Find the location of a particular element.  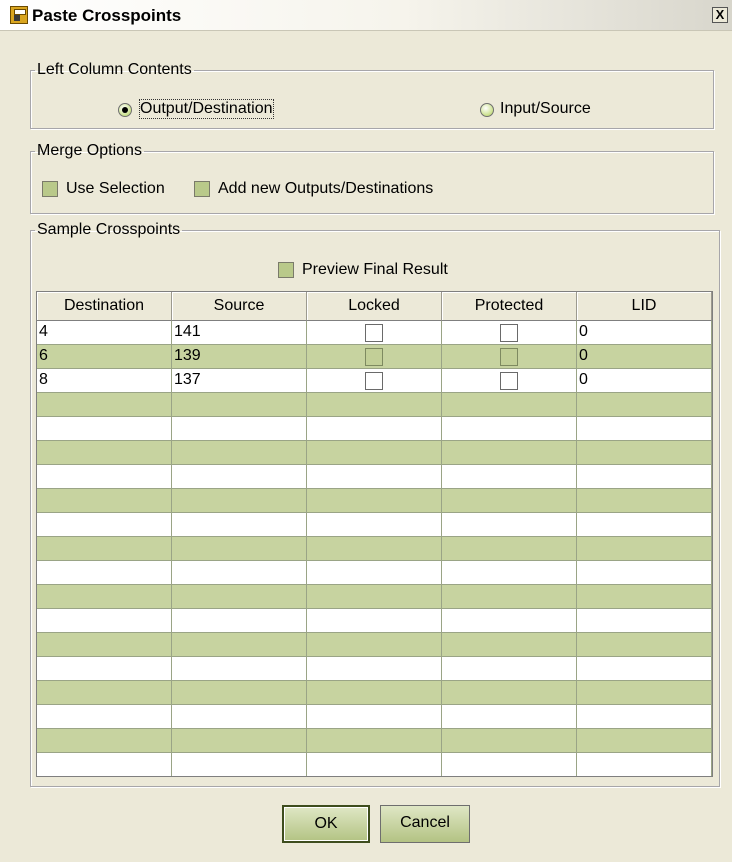

preview-final-result-checkbox is located at coordinates (286, 270).